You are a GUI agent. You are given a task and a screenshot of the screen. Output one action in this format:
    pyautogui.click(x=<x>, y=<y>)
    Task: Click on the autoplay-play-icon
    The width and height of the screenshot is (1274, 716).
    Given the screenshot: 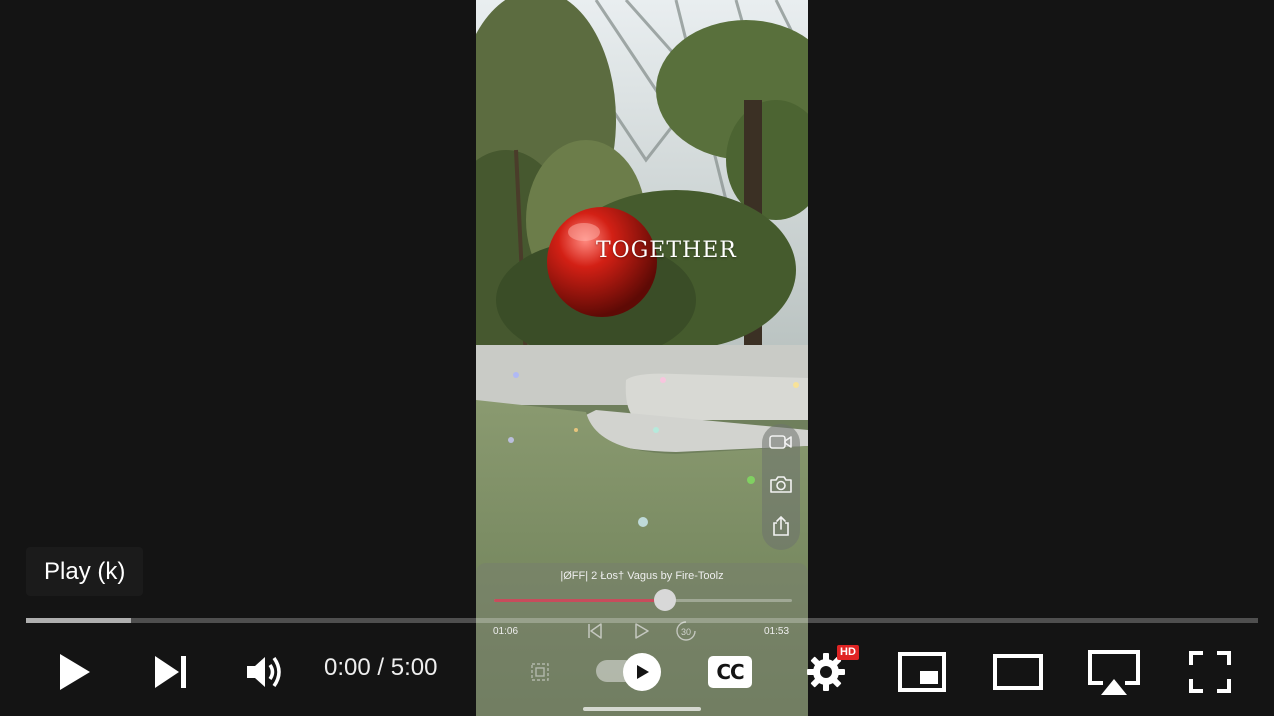 What is the action you would take?
    pyautogui.click(x=643, y=672)
    